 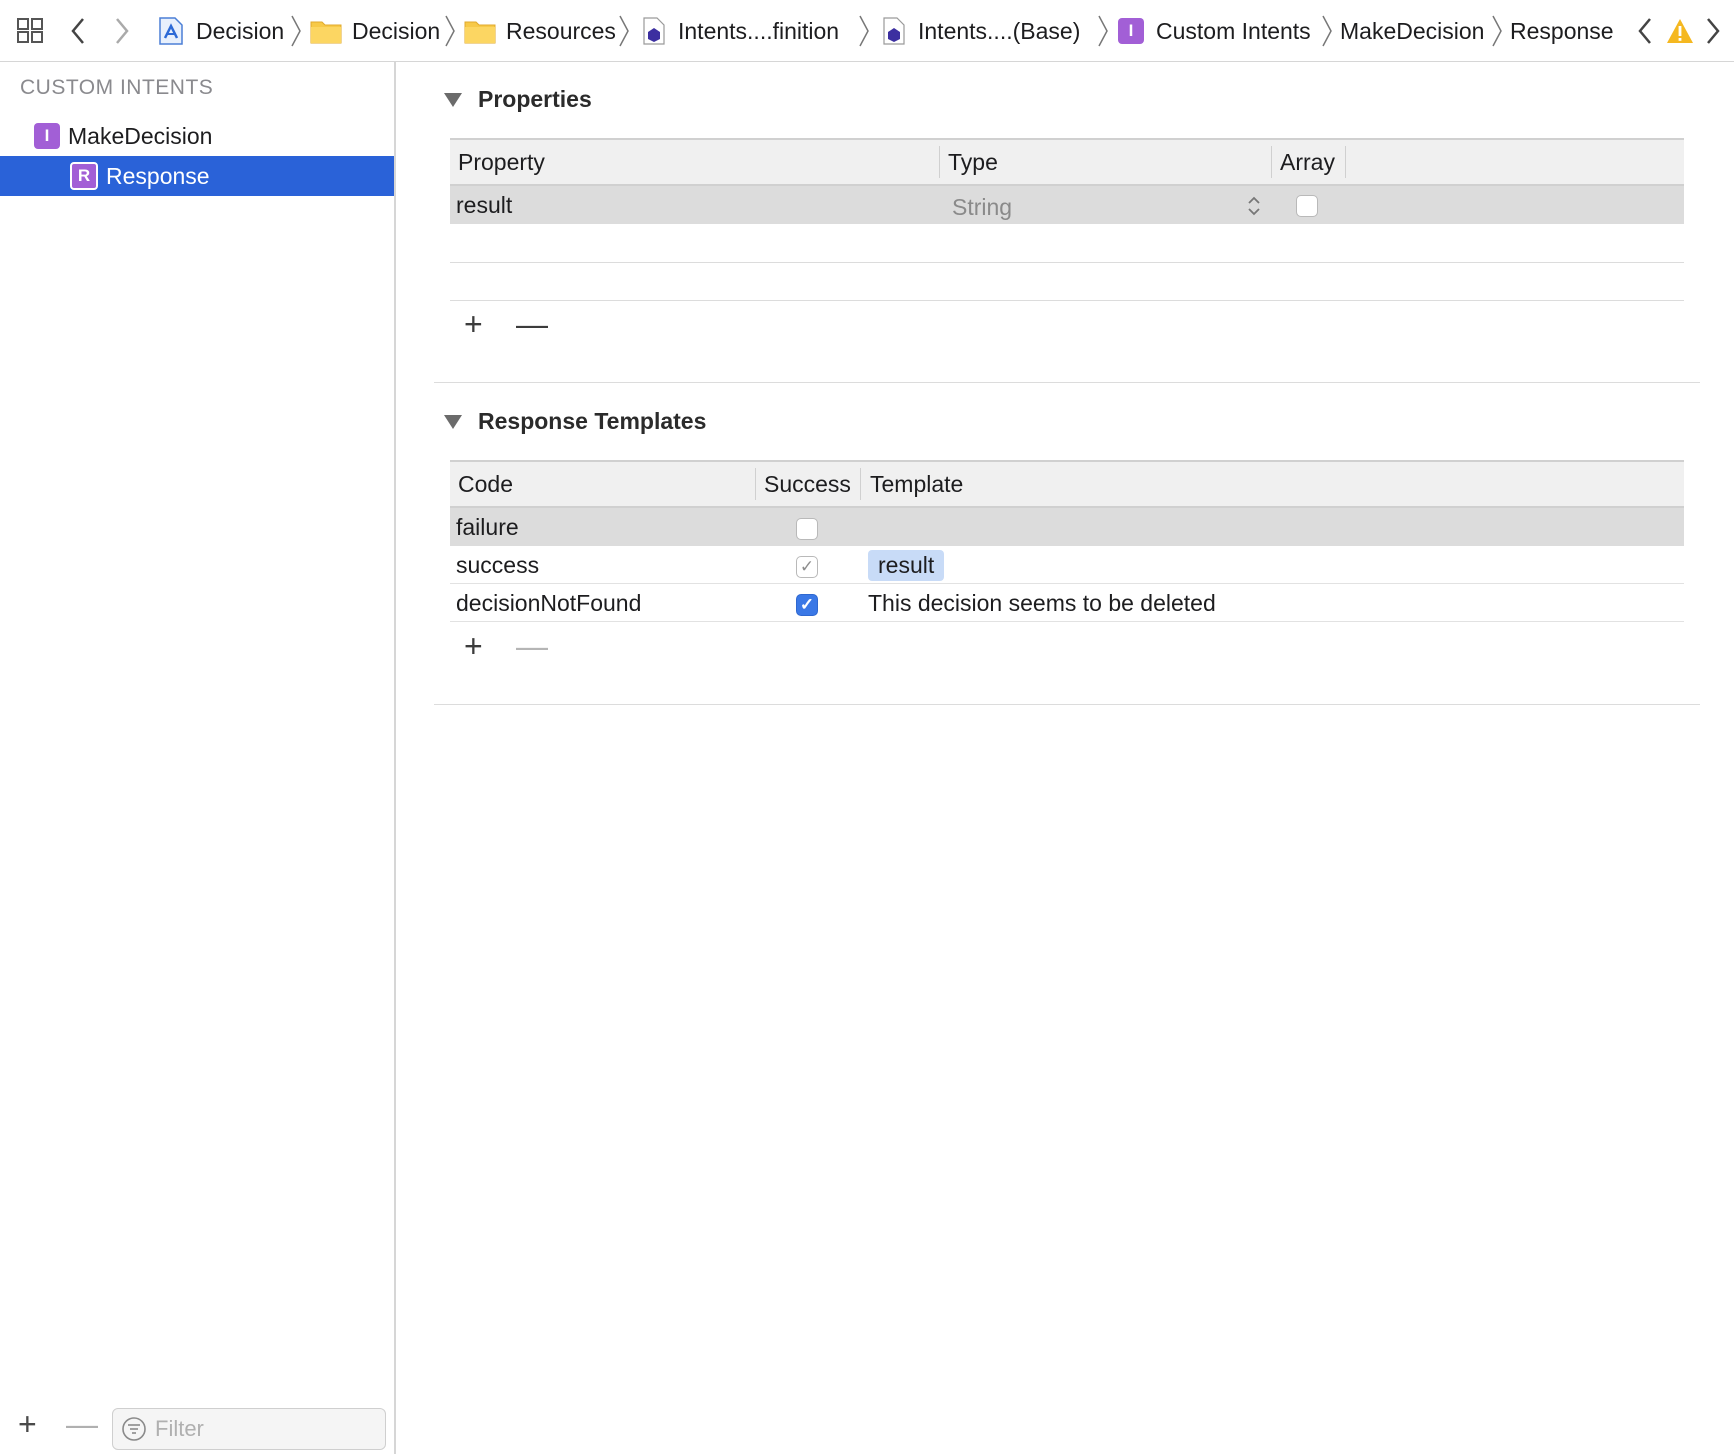 I want to click on breadcrumb-response: Response, so click(x=1562, y=31).